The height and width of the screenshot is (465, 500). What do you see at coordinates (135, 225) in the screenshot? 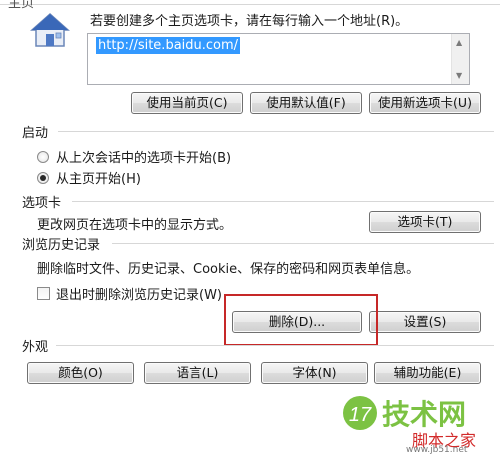
I see `tabs-description: 更改网页在选项卡中的显示方式。` at bounding box center [135, 225].